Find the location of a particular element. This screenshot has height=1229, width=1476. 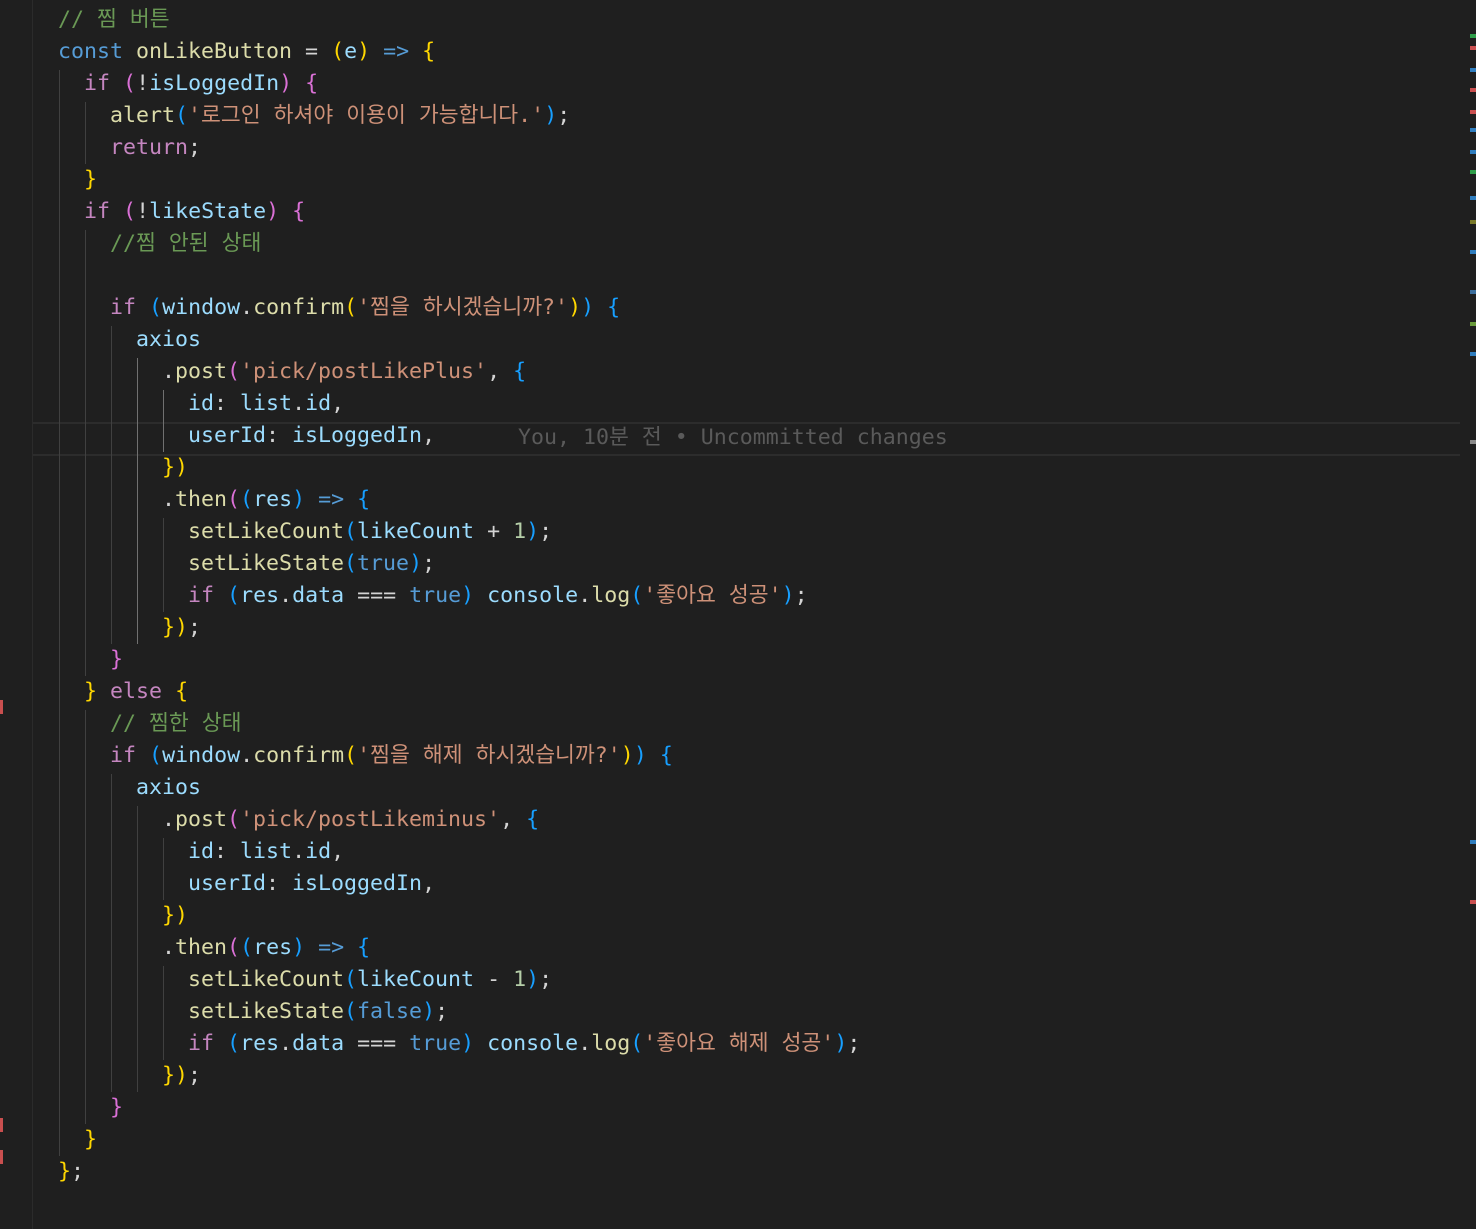

code-line: }; is located at coordinates (71, 1171).